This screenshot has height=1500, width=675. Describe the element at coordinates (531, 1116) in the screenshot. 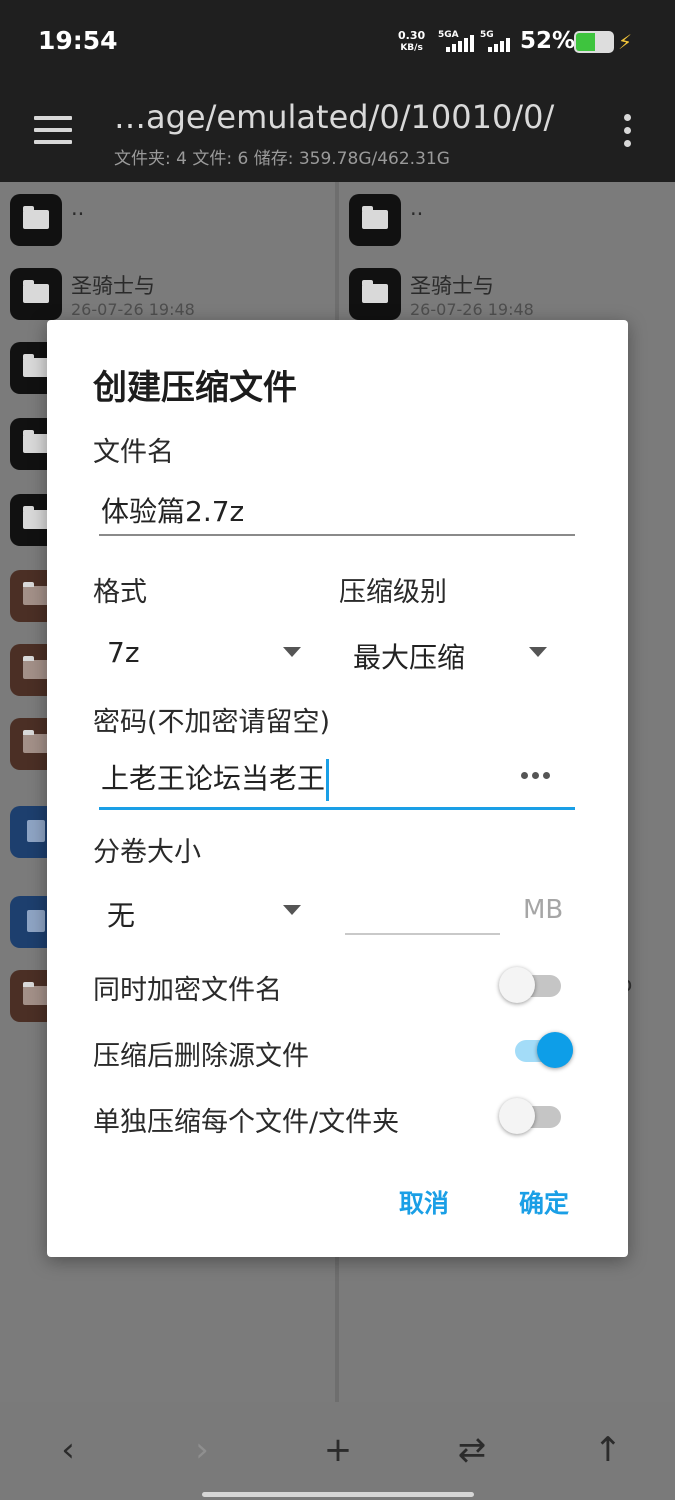

I see `separate-archives-toggle` at that location.